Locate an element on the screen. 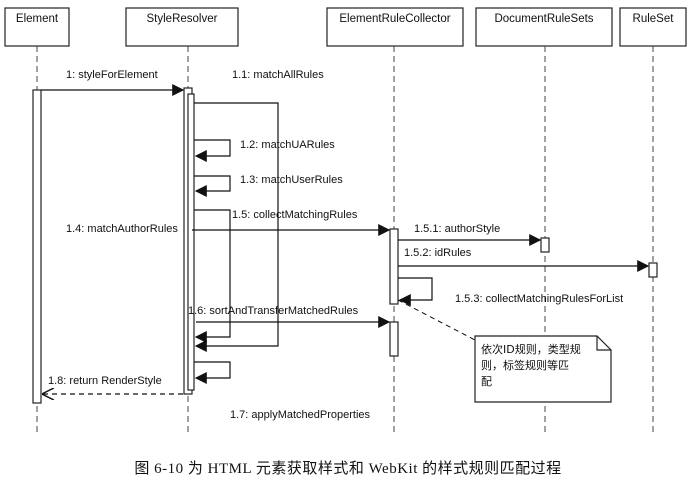 The height and width of the screenshot is (483, 696). note-line-3: 配 is located at coordinates (486, 381).